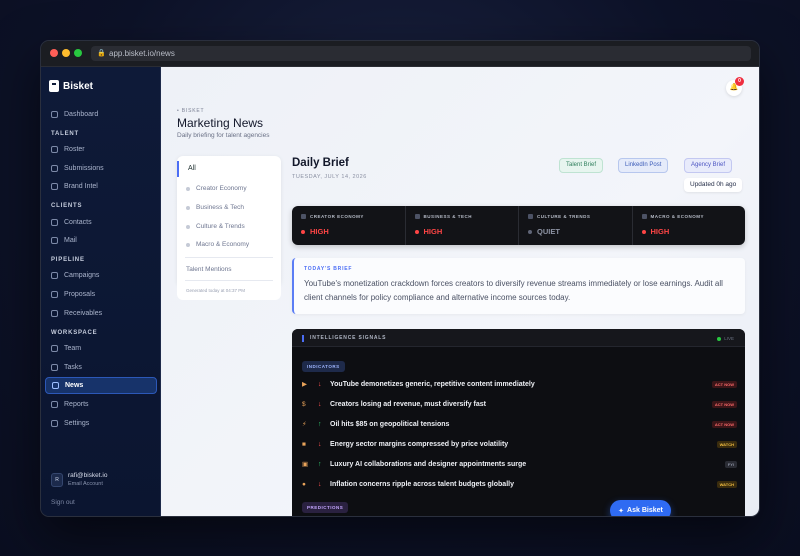 The width and height of the screenshot is (800, 556). I want to click on sidebar-item-dashboard: Dashboard, so click(101, 114).